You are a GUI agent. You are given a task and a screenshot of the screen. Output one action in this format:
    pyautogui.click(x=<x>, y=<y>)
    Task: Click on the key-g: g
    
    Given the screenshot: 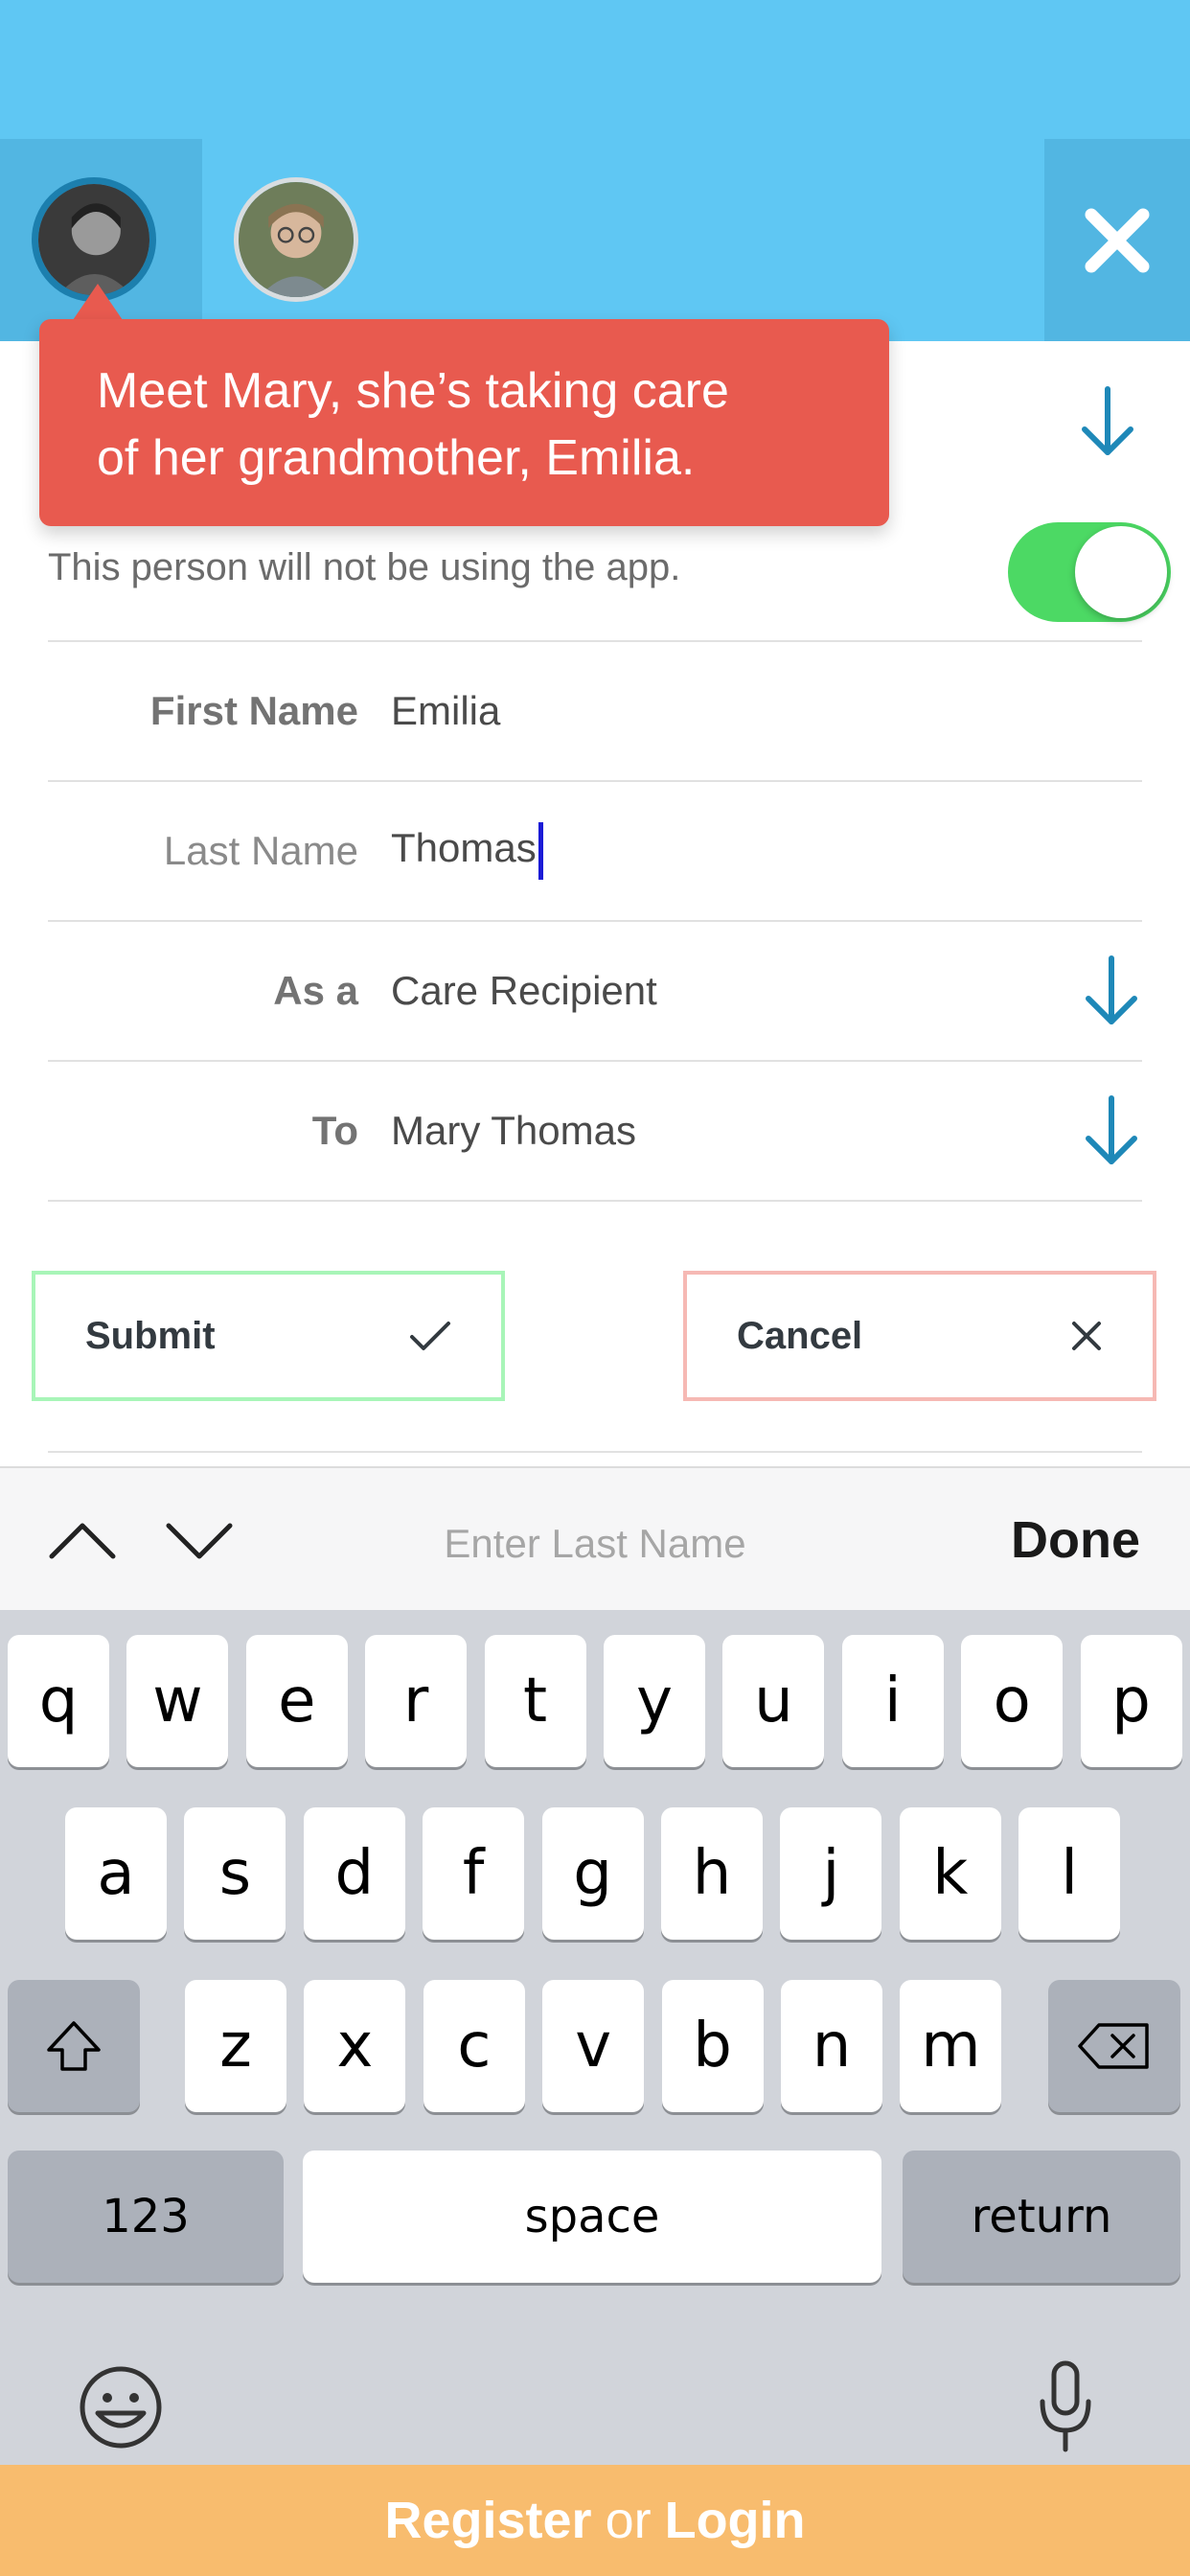 What is the action you would take?
    pyautogui.click(x=592, y=1874)
    